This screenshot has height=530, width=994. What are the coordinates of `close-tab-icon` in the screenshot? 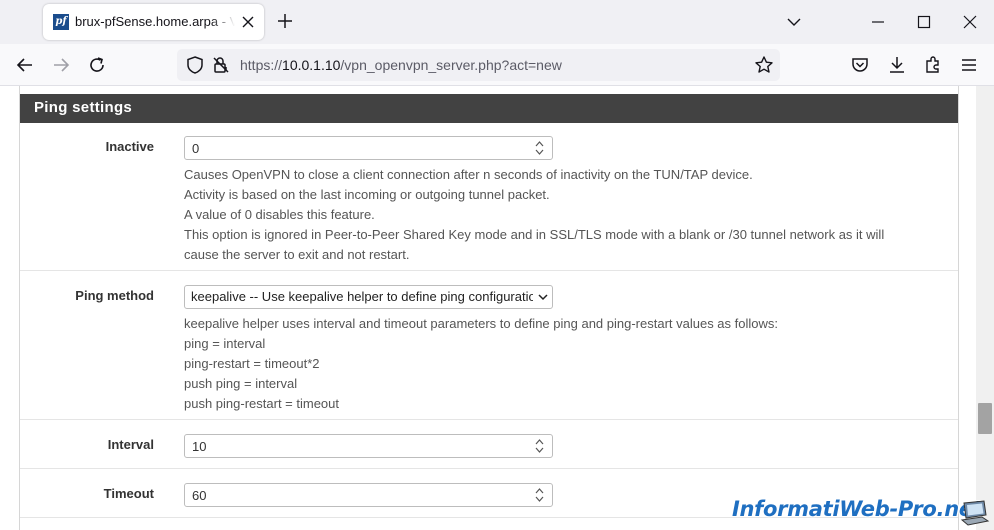 It's located at (248, 22).